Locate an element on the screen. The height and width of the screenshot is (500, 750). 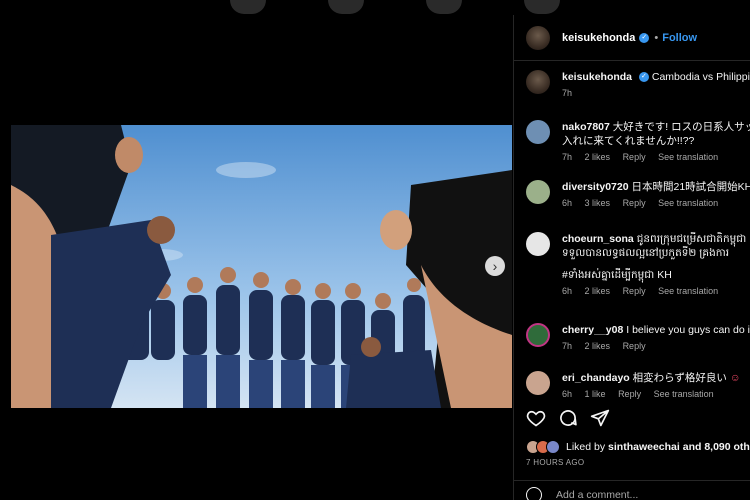
commenter-username: diversity0720 is located at coordinates (595, 187).